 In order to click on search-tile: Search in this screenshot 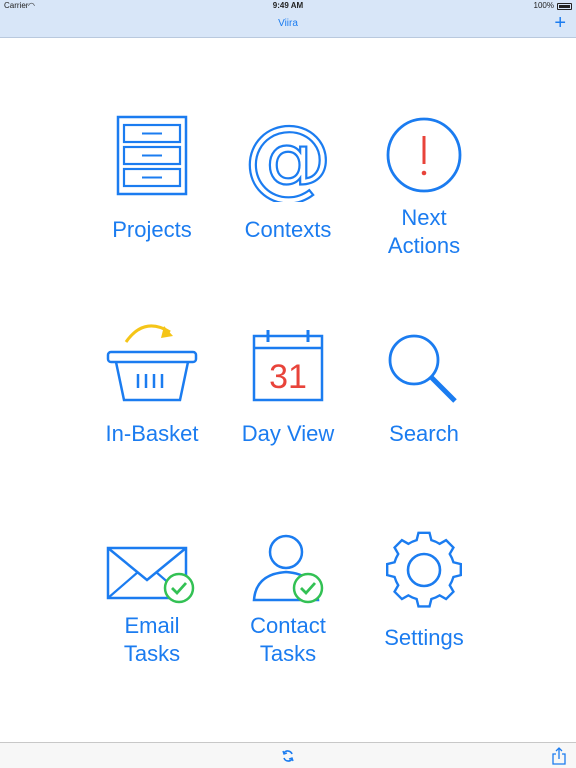, I will do `click(424, 403)`.